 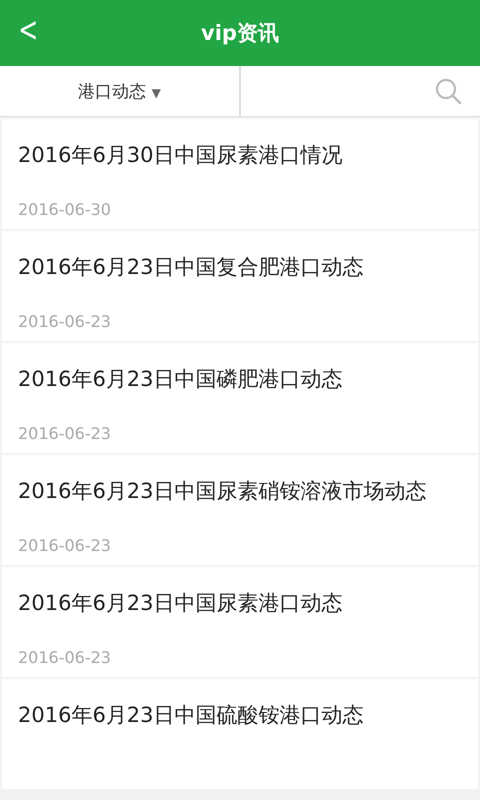 What do you see at coordinates (240, 734) in the screenshot?
I see `article-item: 2016年6月23日中国硫酸铵港口动态` at bounding box center [240, 734].